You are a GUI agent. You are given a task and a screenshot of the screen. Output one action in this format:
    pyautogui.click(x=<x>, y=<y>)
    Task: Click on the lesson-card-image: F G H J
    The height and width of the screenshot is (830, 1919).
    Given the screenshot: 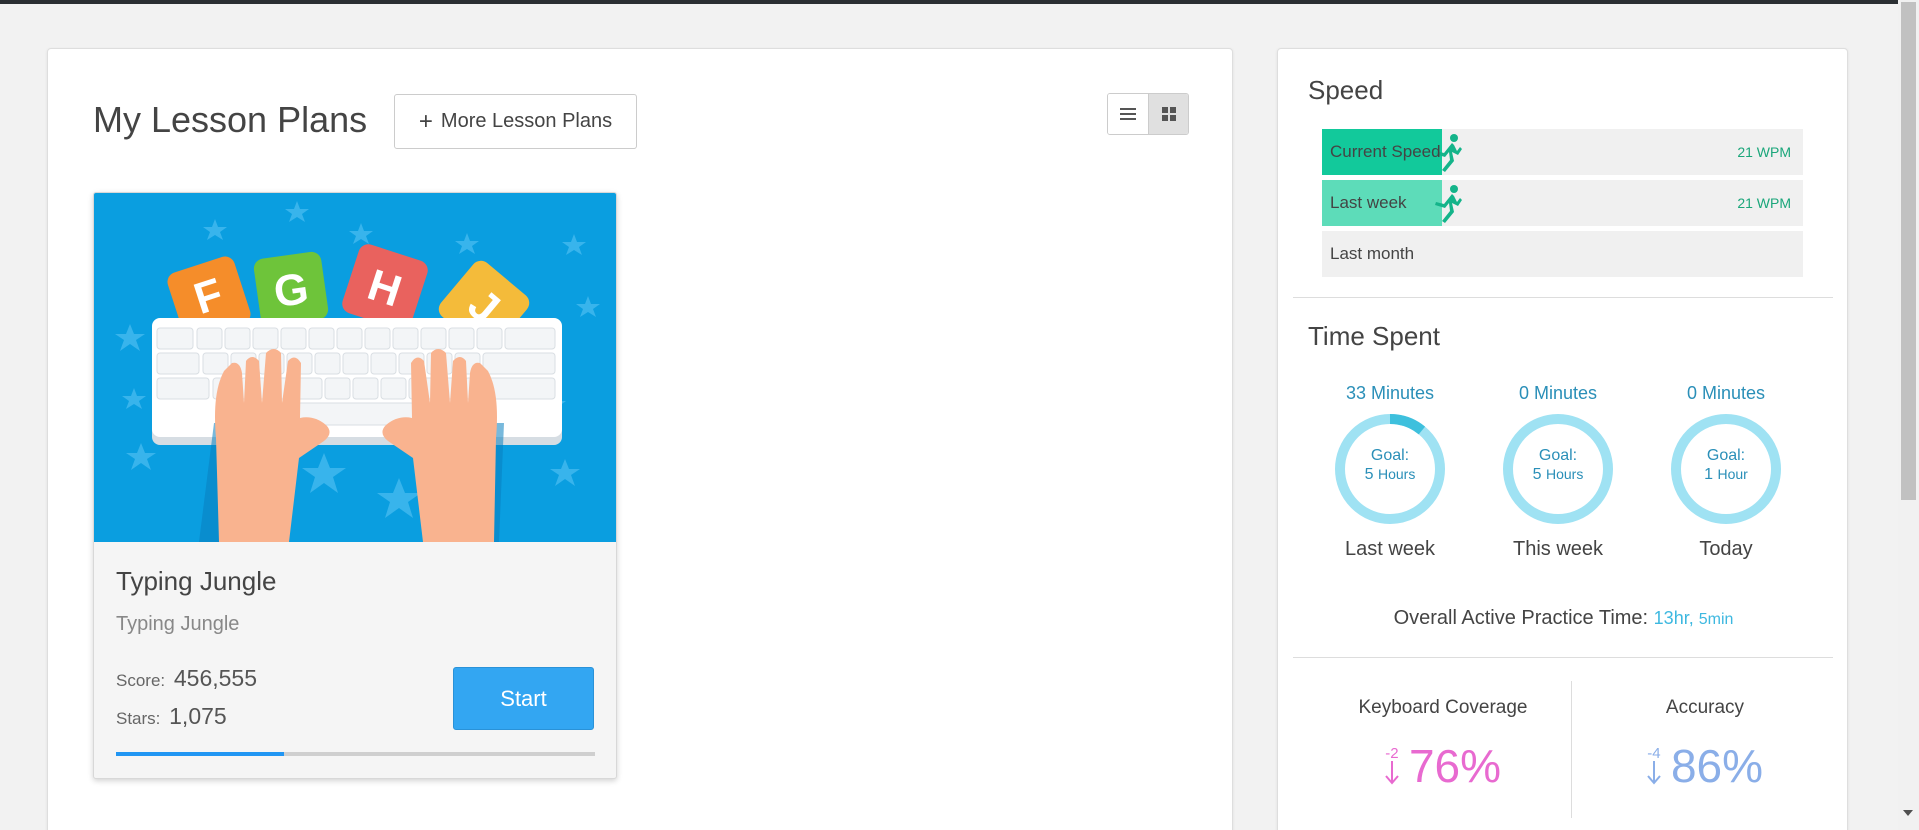 What is the action you would take?
    pyautogui.click(x=355, y=367)
    